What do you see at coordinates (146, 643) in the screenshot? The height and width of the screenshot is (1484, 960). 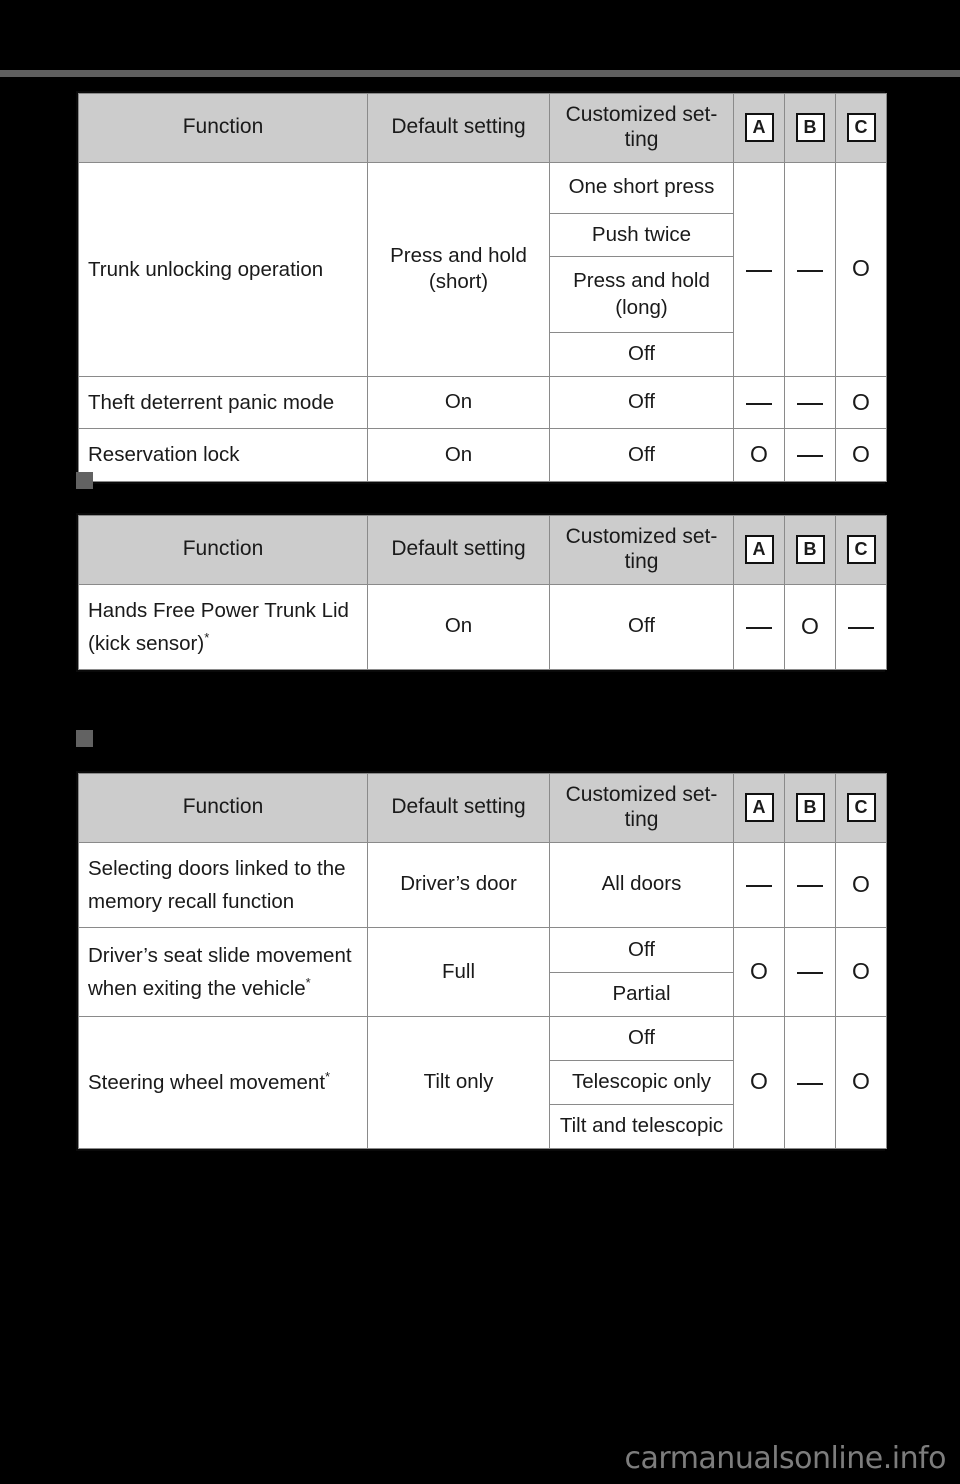 I see `function-line-2: (kick sensor)` at bounding box center [146, 643].